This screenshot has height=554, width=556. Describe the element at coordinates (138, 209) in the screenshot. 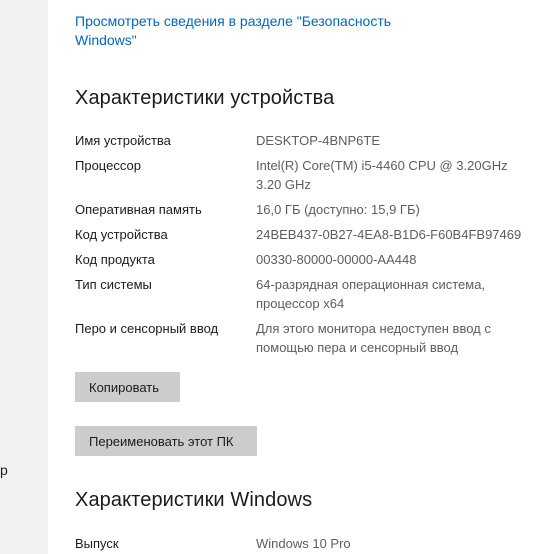

I see `spec-label: Оперативная память` at that location.